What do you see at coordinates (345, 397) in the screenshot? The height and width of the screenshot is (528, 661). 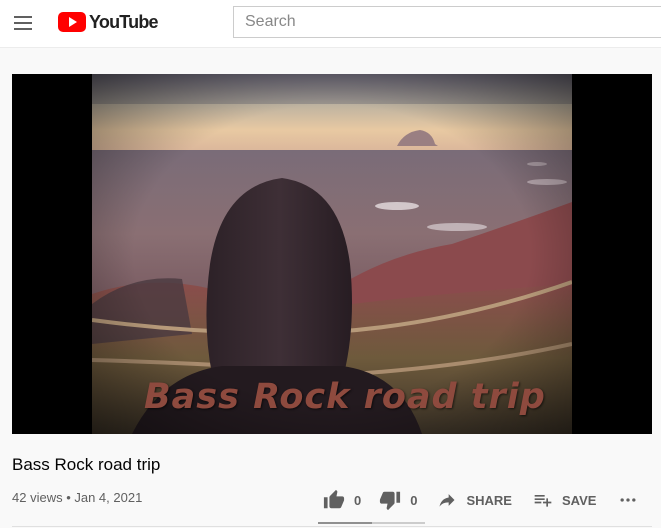 I see `video-overlay-title: Bass Rock road trip` at bounding box center [345, 397].